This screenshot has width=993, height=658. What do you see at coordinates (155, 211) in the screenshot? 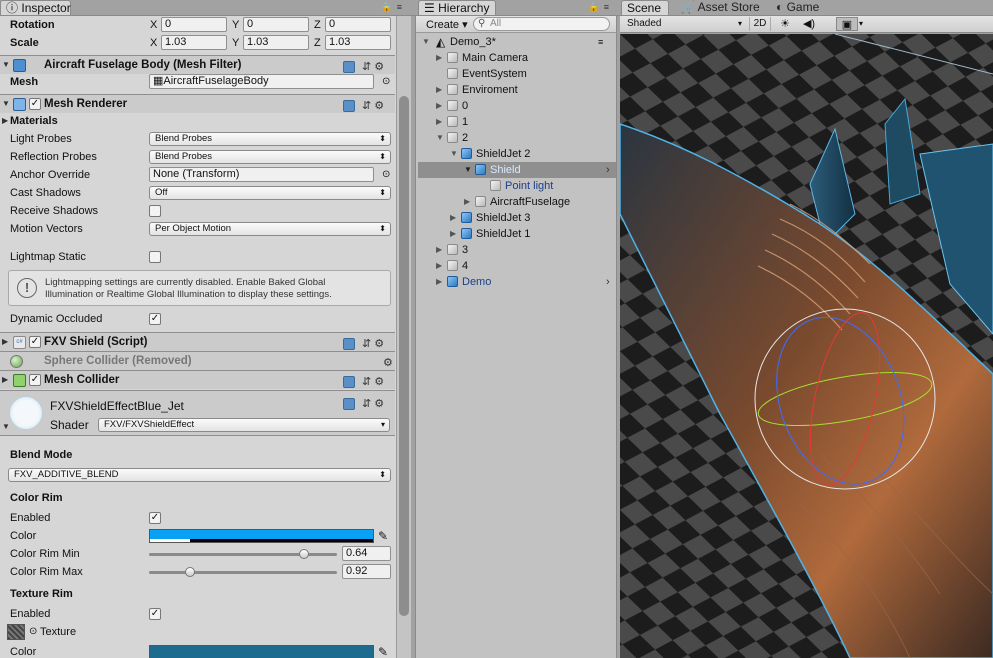
I see `receive-shadows-checkbox` at bounding box center [155, 211].